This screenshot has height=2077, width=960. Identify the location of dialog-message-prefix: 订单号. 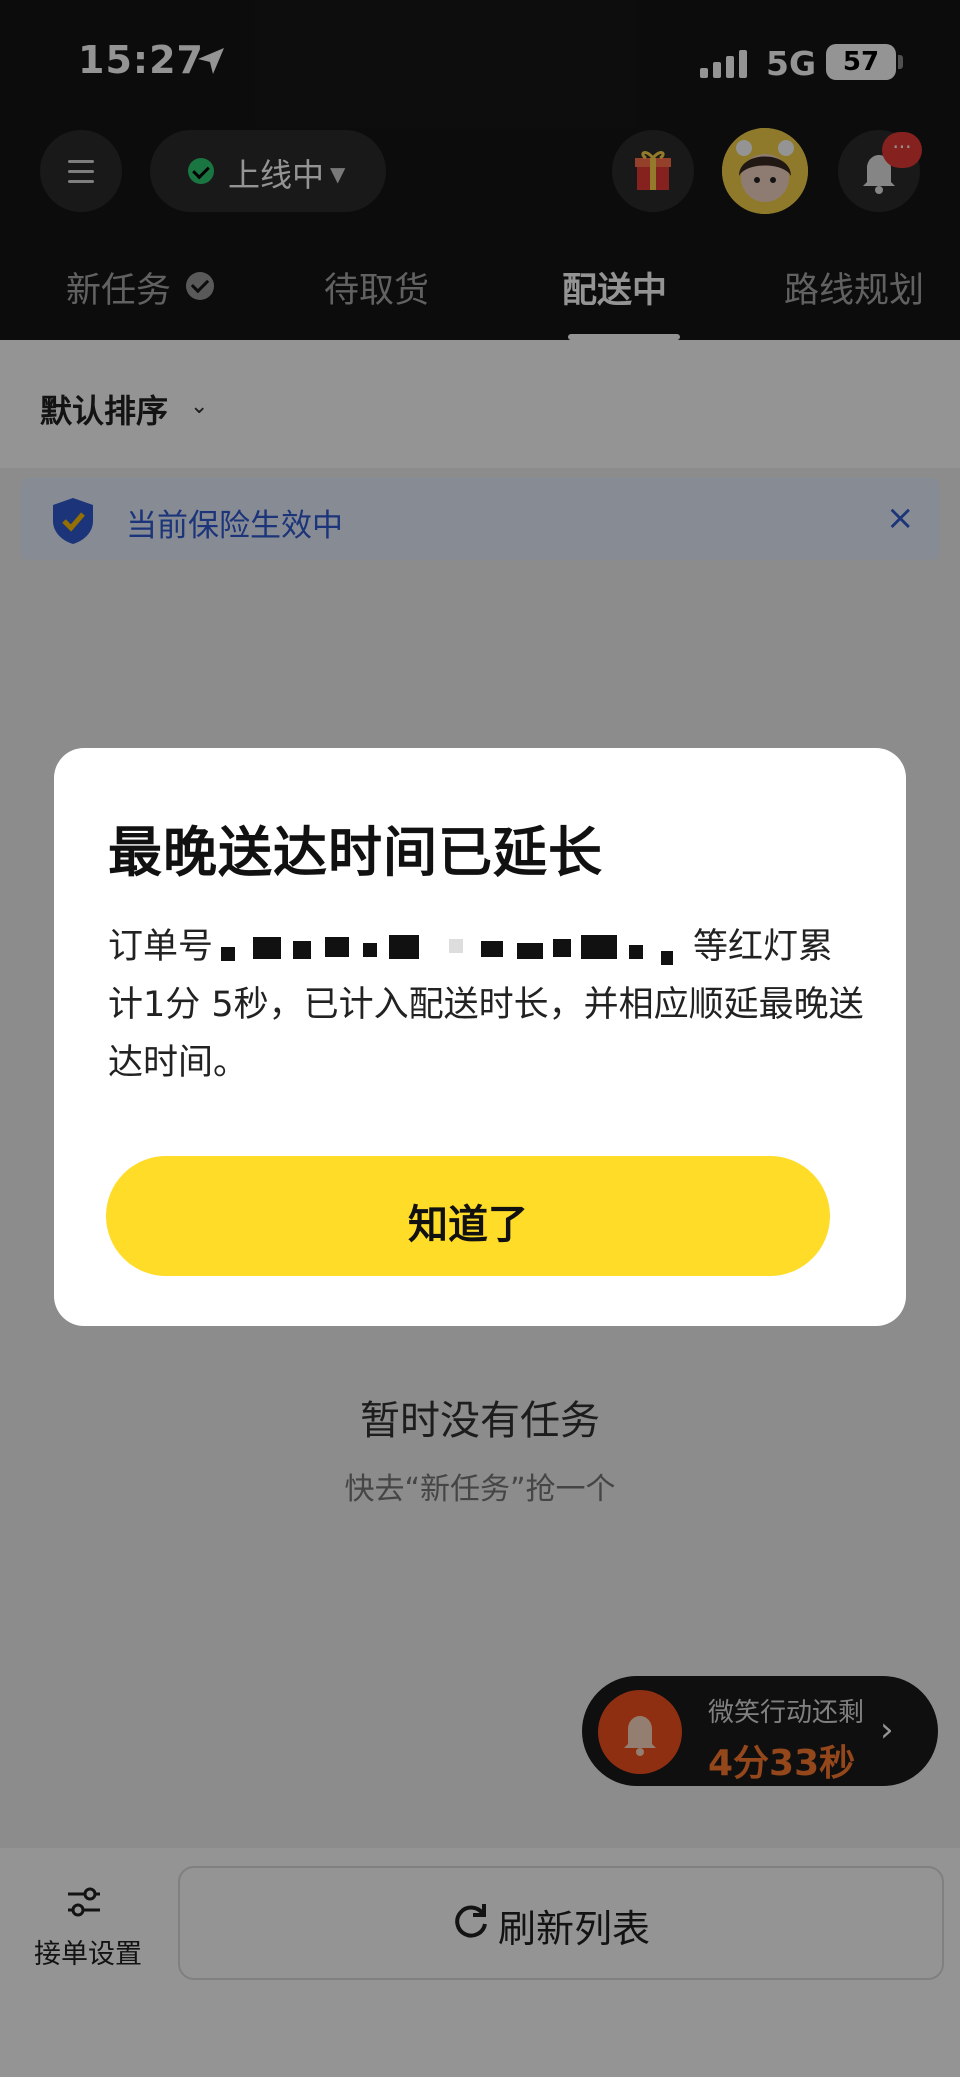
(161, 947).